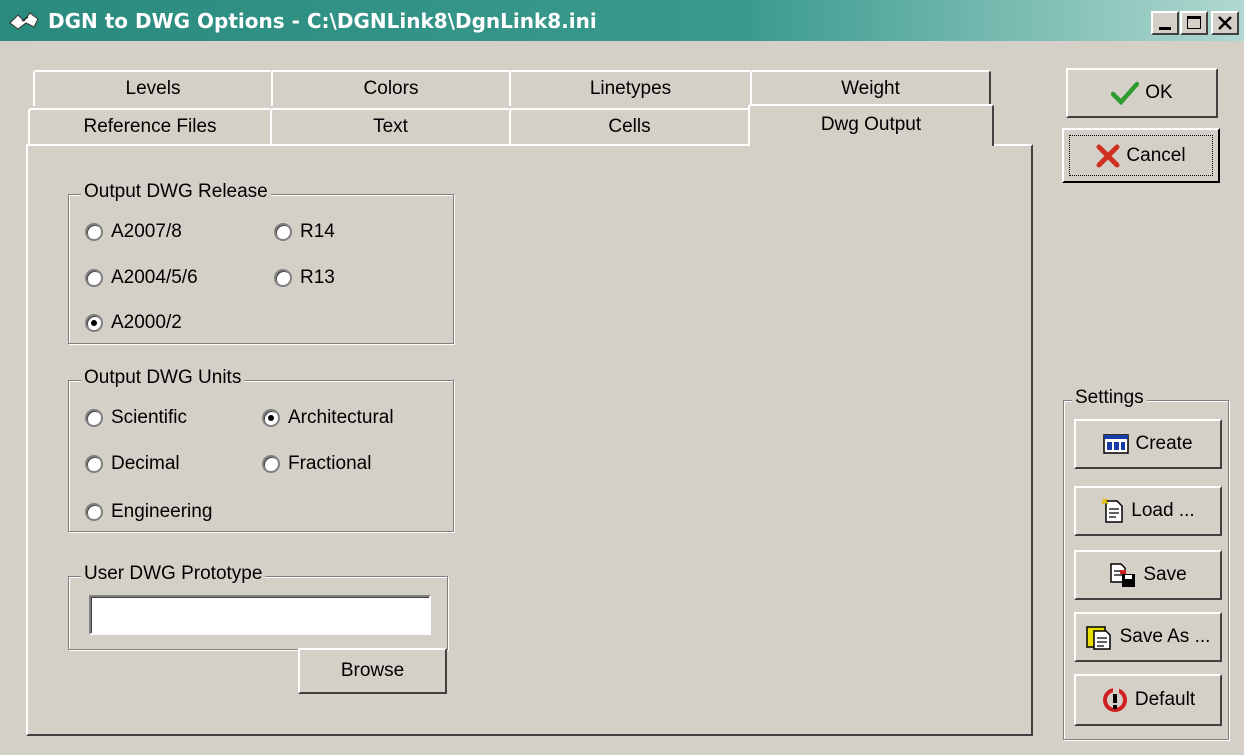  I want to click on radio-architectural: Architectural, so click(328, 418).